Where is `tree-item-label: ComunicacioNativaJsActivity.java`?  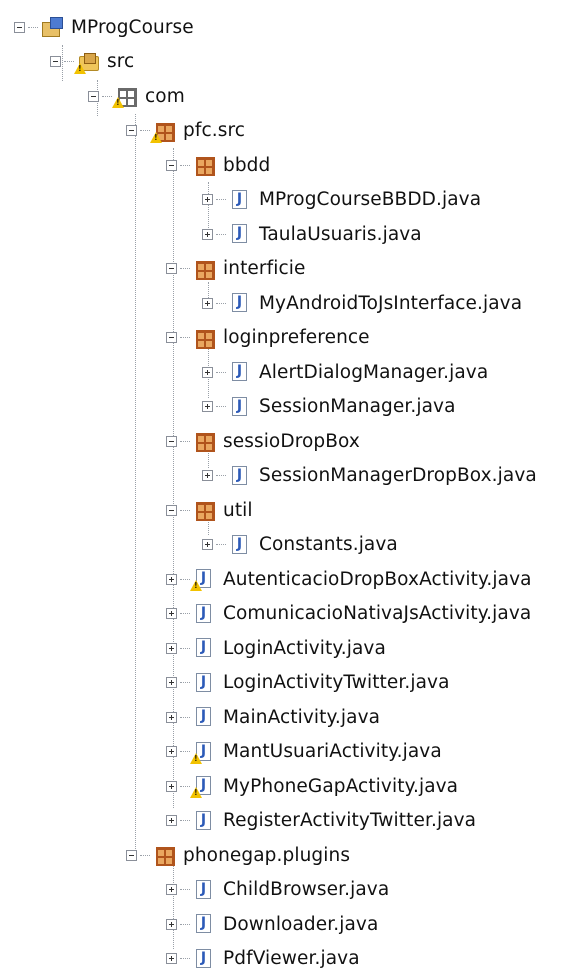 tree-item-label: ComunicacioNativaJsActivity.java is located at coordinates (377, 613).